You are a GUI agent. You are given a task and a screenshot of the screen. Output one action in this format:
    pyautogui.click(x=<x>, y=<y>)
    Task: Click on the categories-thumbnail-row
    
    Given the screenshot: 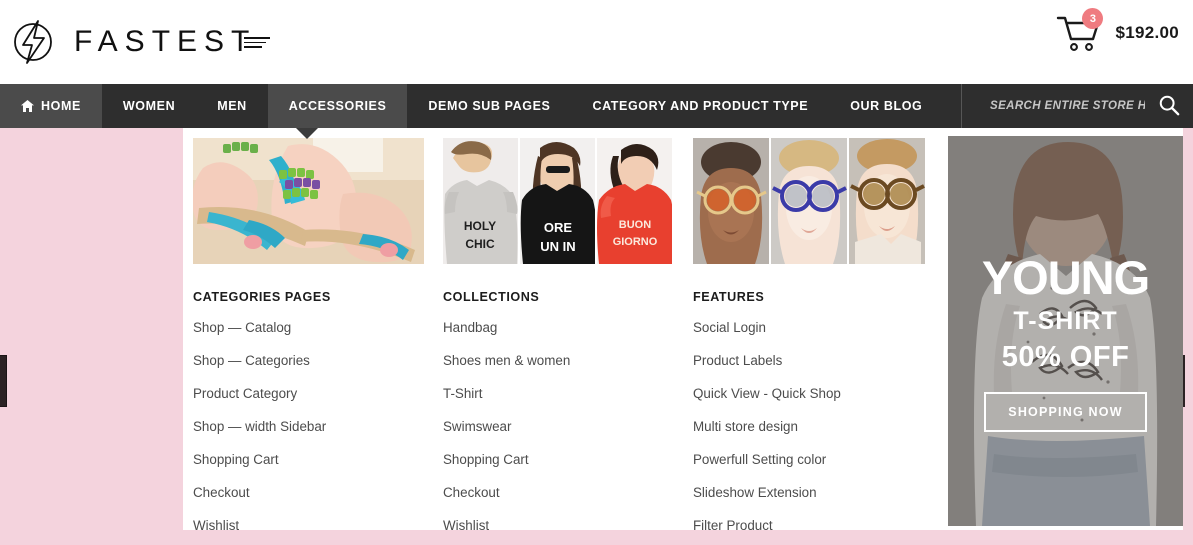 What is the action you would take?
    pyautogui.click(x=314, y=201)
    